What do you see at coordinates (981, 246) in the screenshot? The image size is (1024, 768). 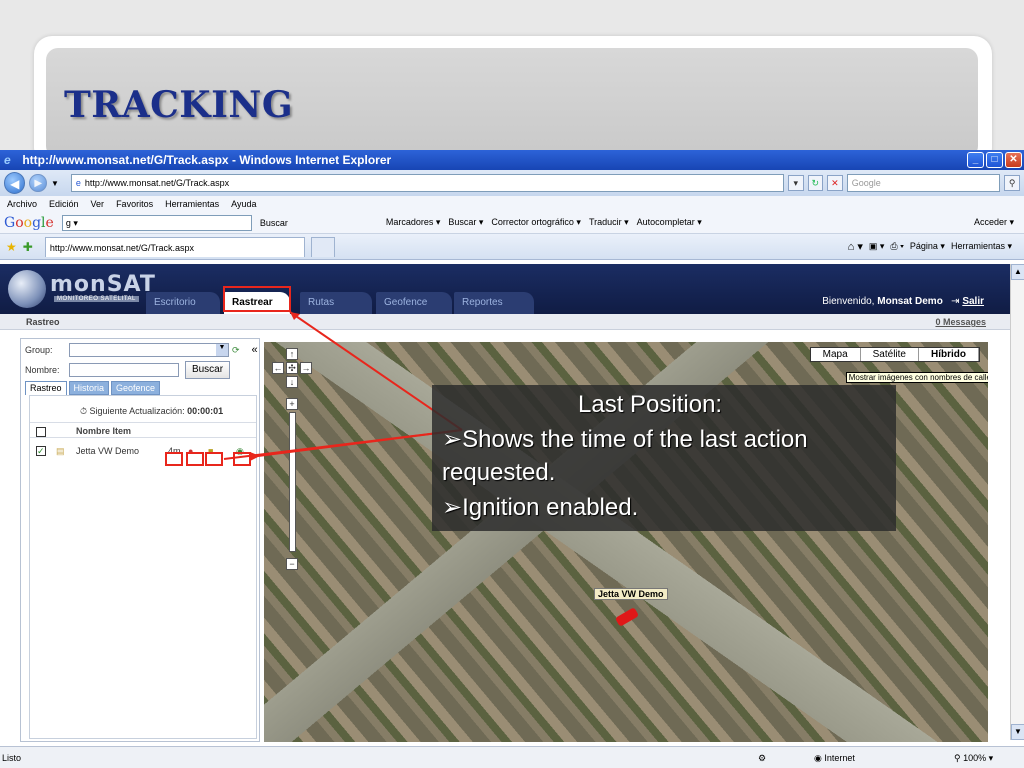 I see `herramientas-menu: Herramientas ▾` at bounding box center [981, 246].